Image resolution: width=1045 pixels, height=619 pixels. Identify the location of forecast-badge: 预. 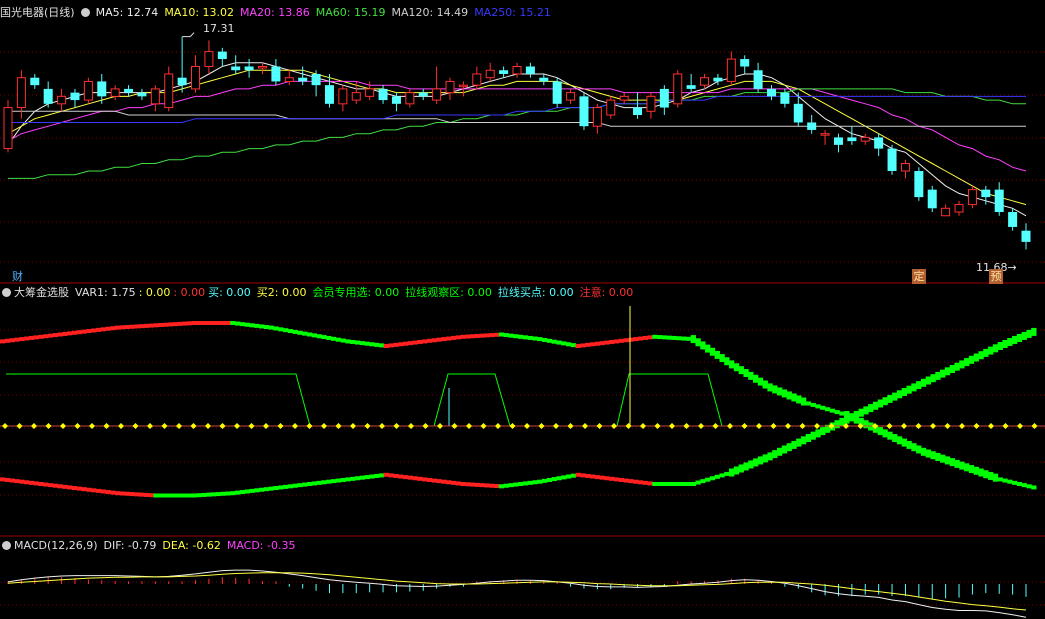
(996, 276).